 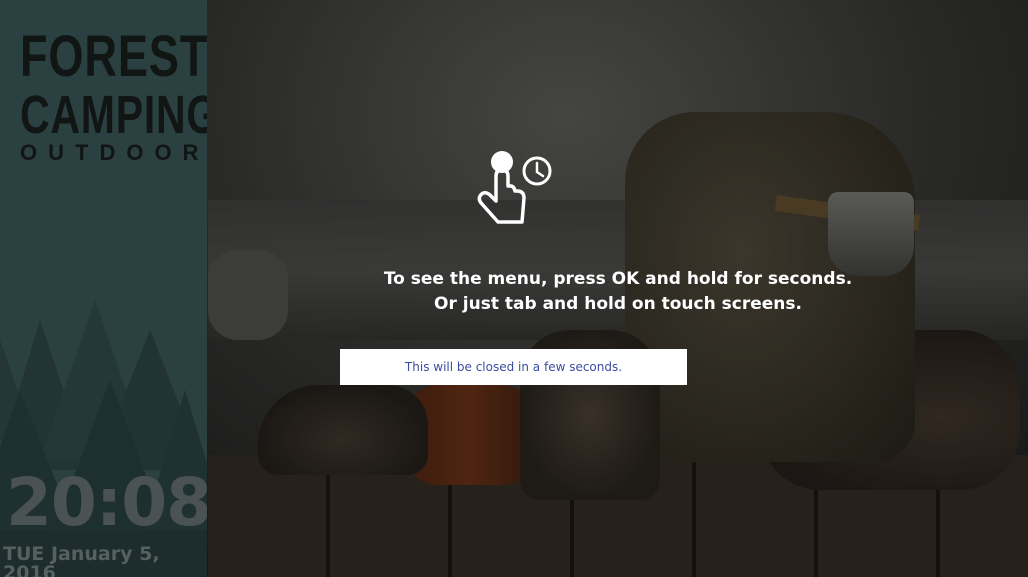 I want to click on brand-title-camping: CAMPING, so click(x=113, y=115).